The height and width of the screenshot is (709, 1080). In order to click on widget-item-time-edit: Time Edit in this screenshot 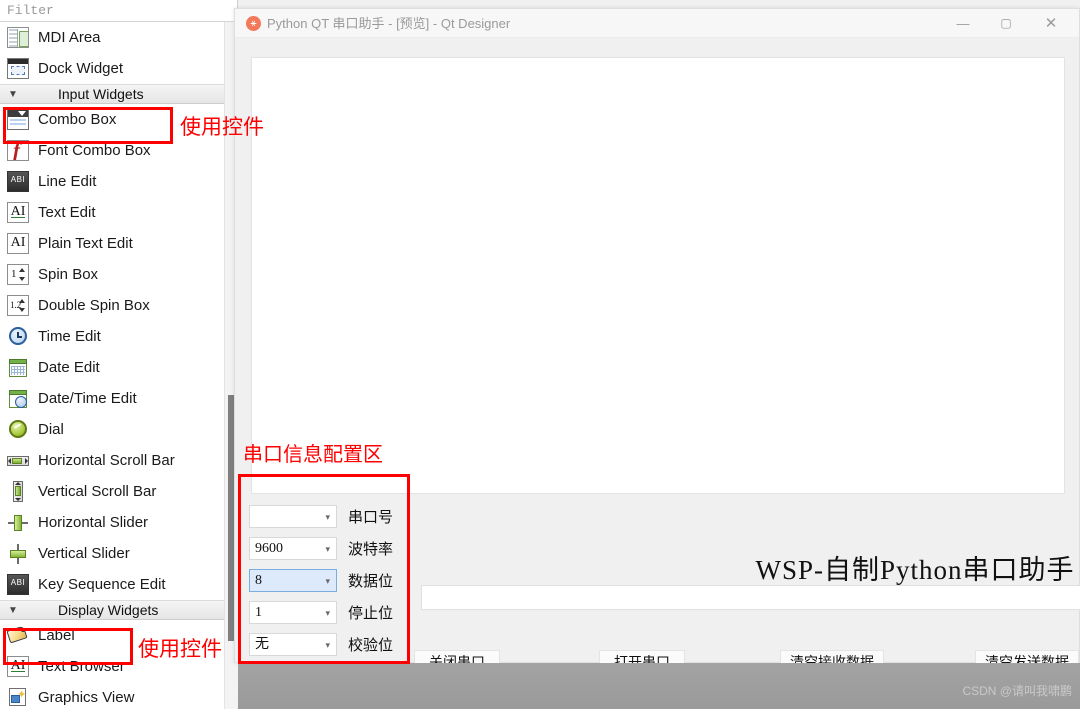, I will do `click(112, 336)`.